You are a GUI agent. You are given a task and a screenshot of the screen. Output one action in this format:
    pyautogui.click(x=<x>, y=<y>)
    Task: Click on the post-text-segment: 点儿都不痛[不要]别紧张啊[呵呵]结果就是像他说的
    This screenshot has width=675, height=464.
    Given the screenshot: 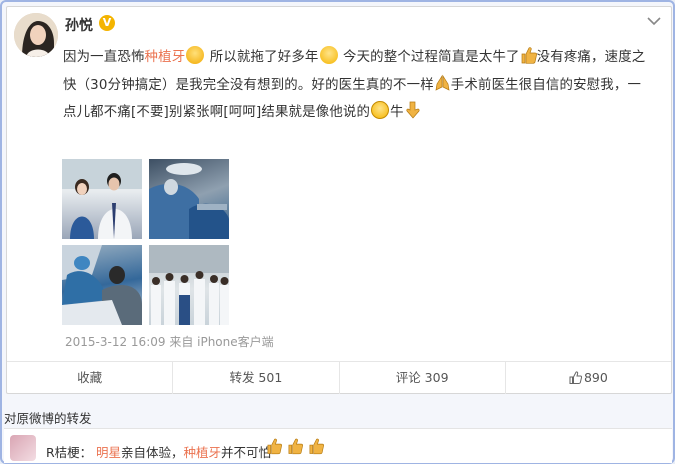 What is the action you would take?
    pyautogui.click(x=217, y=112)
    